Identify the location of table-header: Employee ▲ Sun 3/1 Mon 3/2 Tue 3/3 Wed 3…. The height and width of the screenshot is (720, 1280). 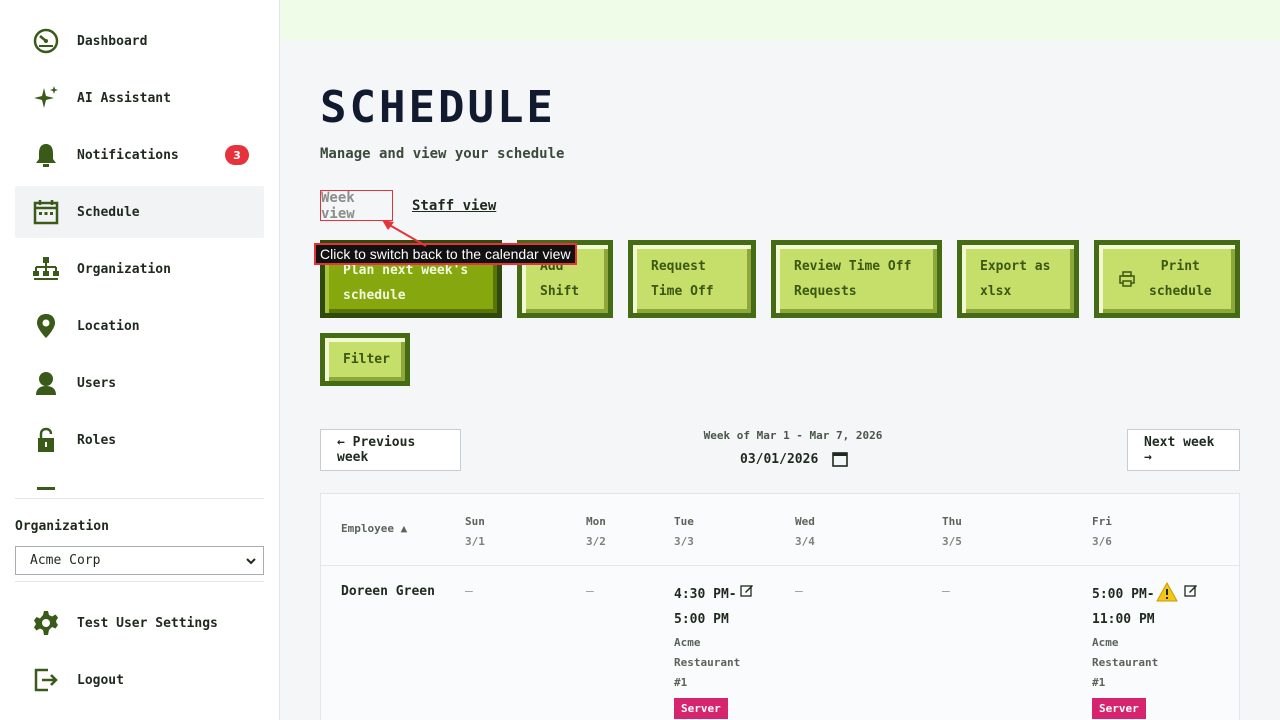
(780, 530).